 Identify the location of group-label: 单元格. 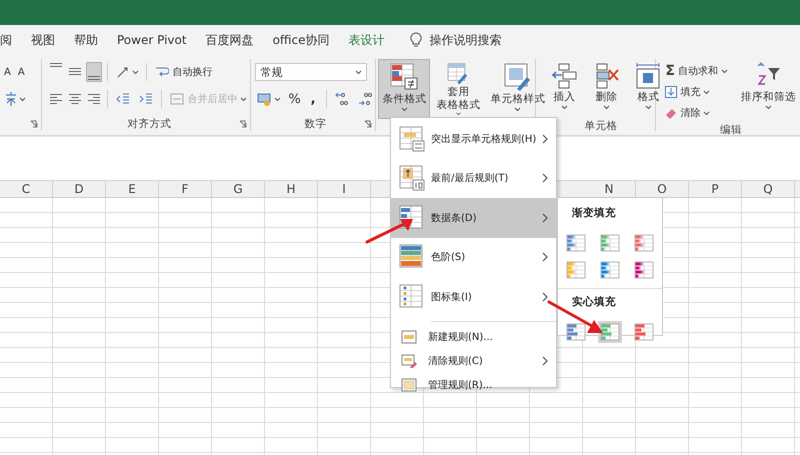
(600, 126).